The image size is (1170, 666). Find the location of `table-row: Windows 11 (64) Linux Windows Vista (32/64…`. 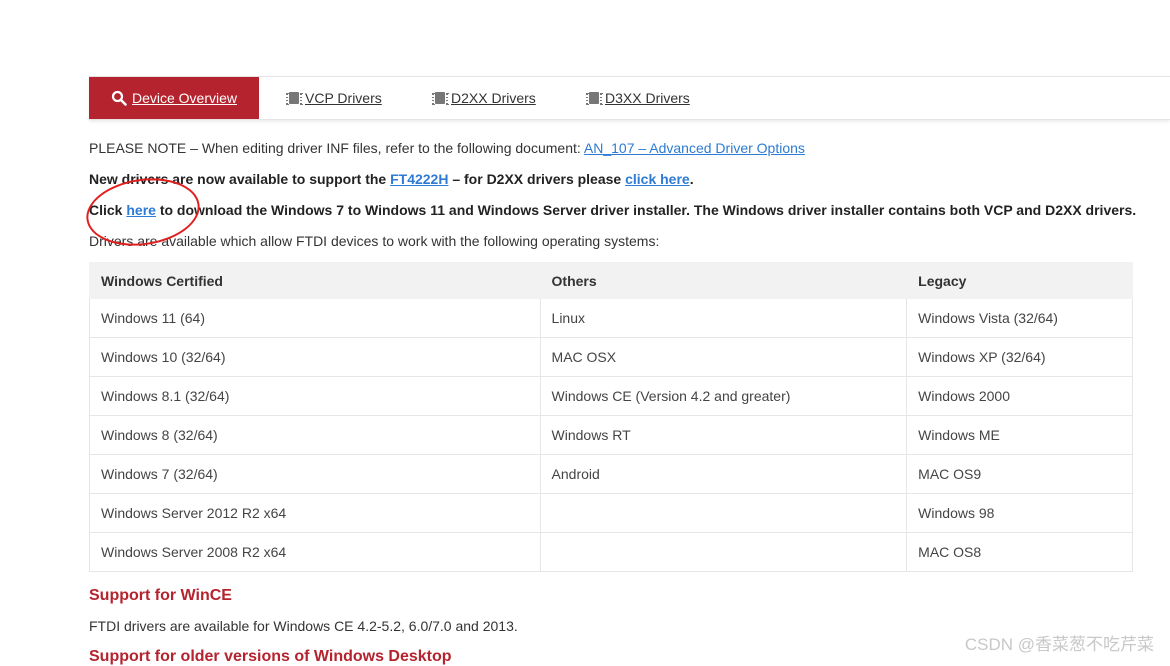

table-row: Windows 11 (64) Linux Windows Vista (32/64… is located at coordinates (611, 318).